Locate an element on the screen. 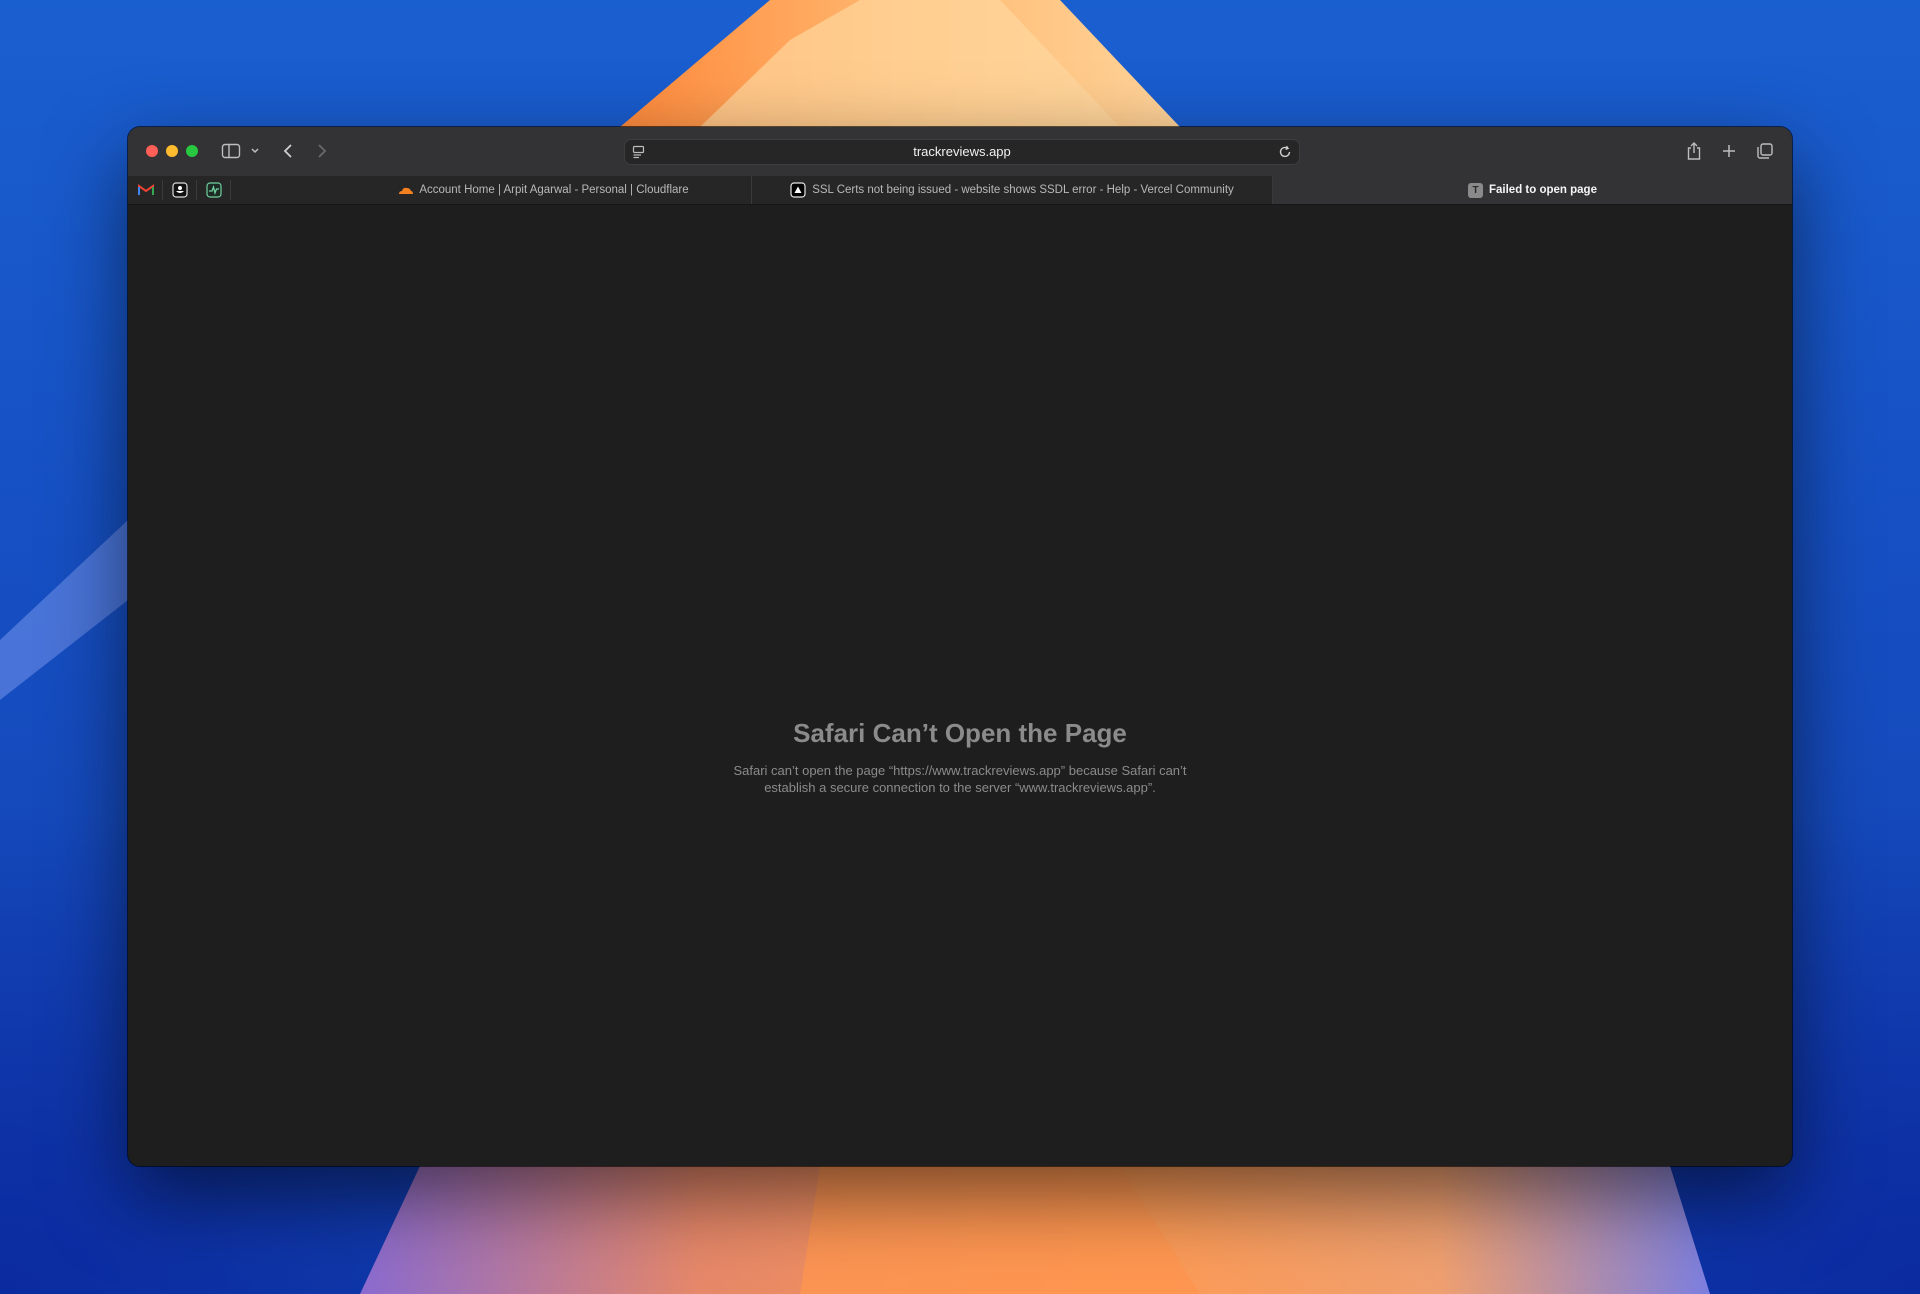 The height and width of the screenshot is (1294, 1920). pinned-app-icon is located at coordinates (180, 190).